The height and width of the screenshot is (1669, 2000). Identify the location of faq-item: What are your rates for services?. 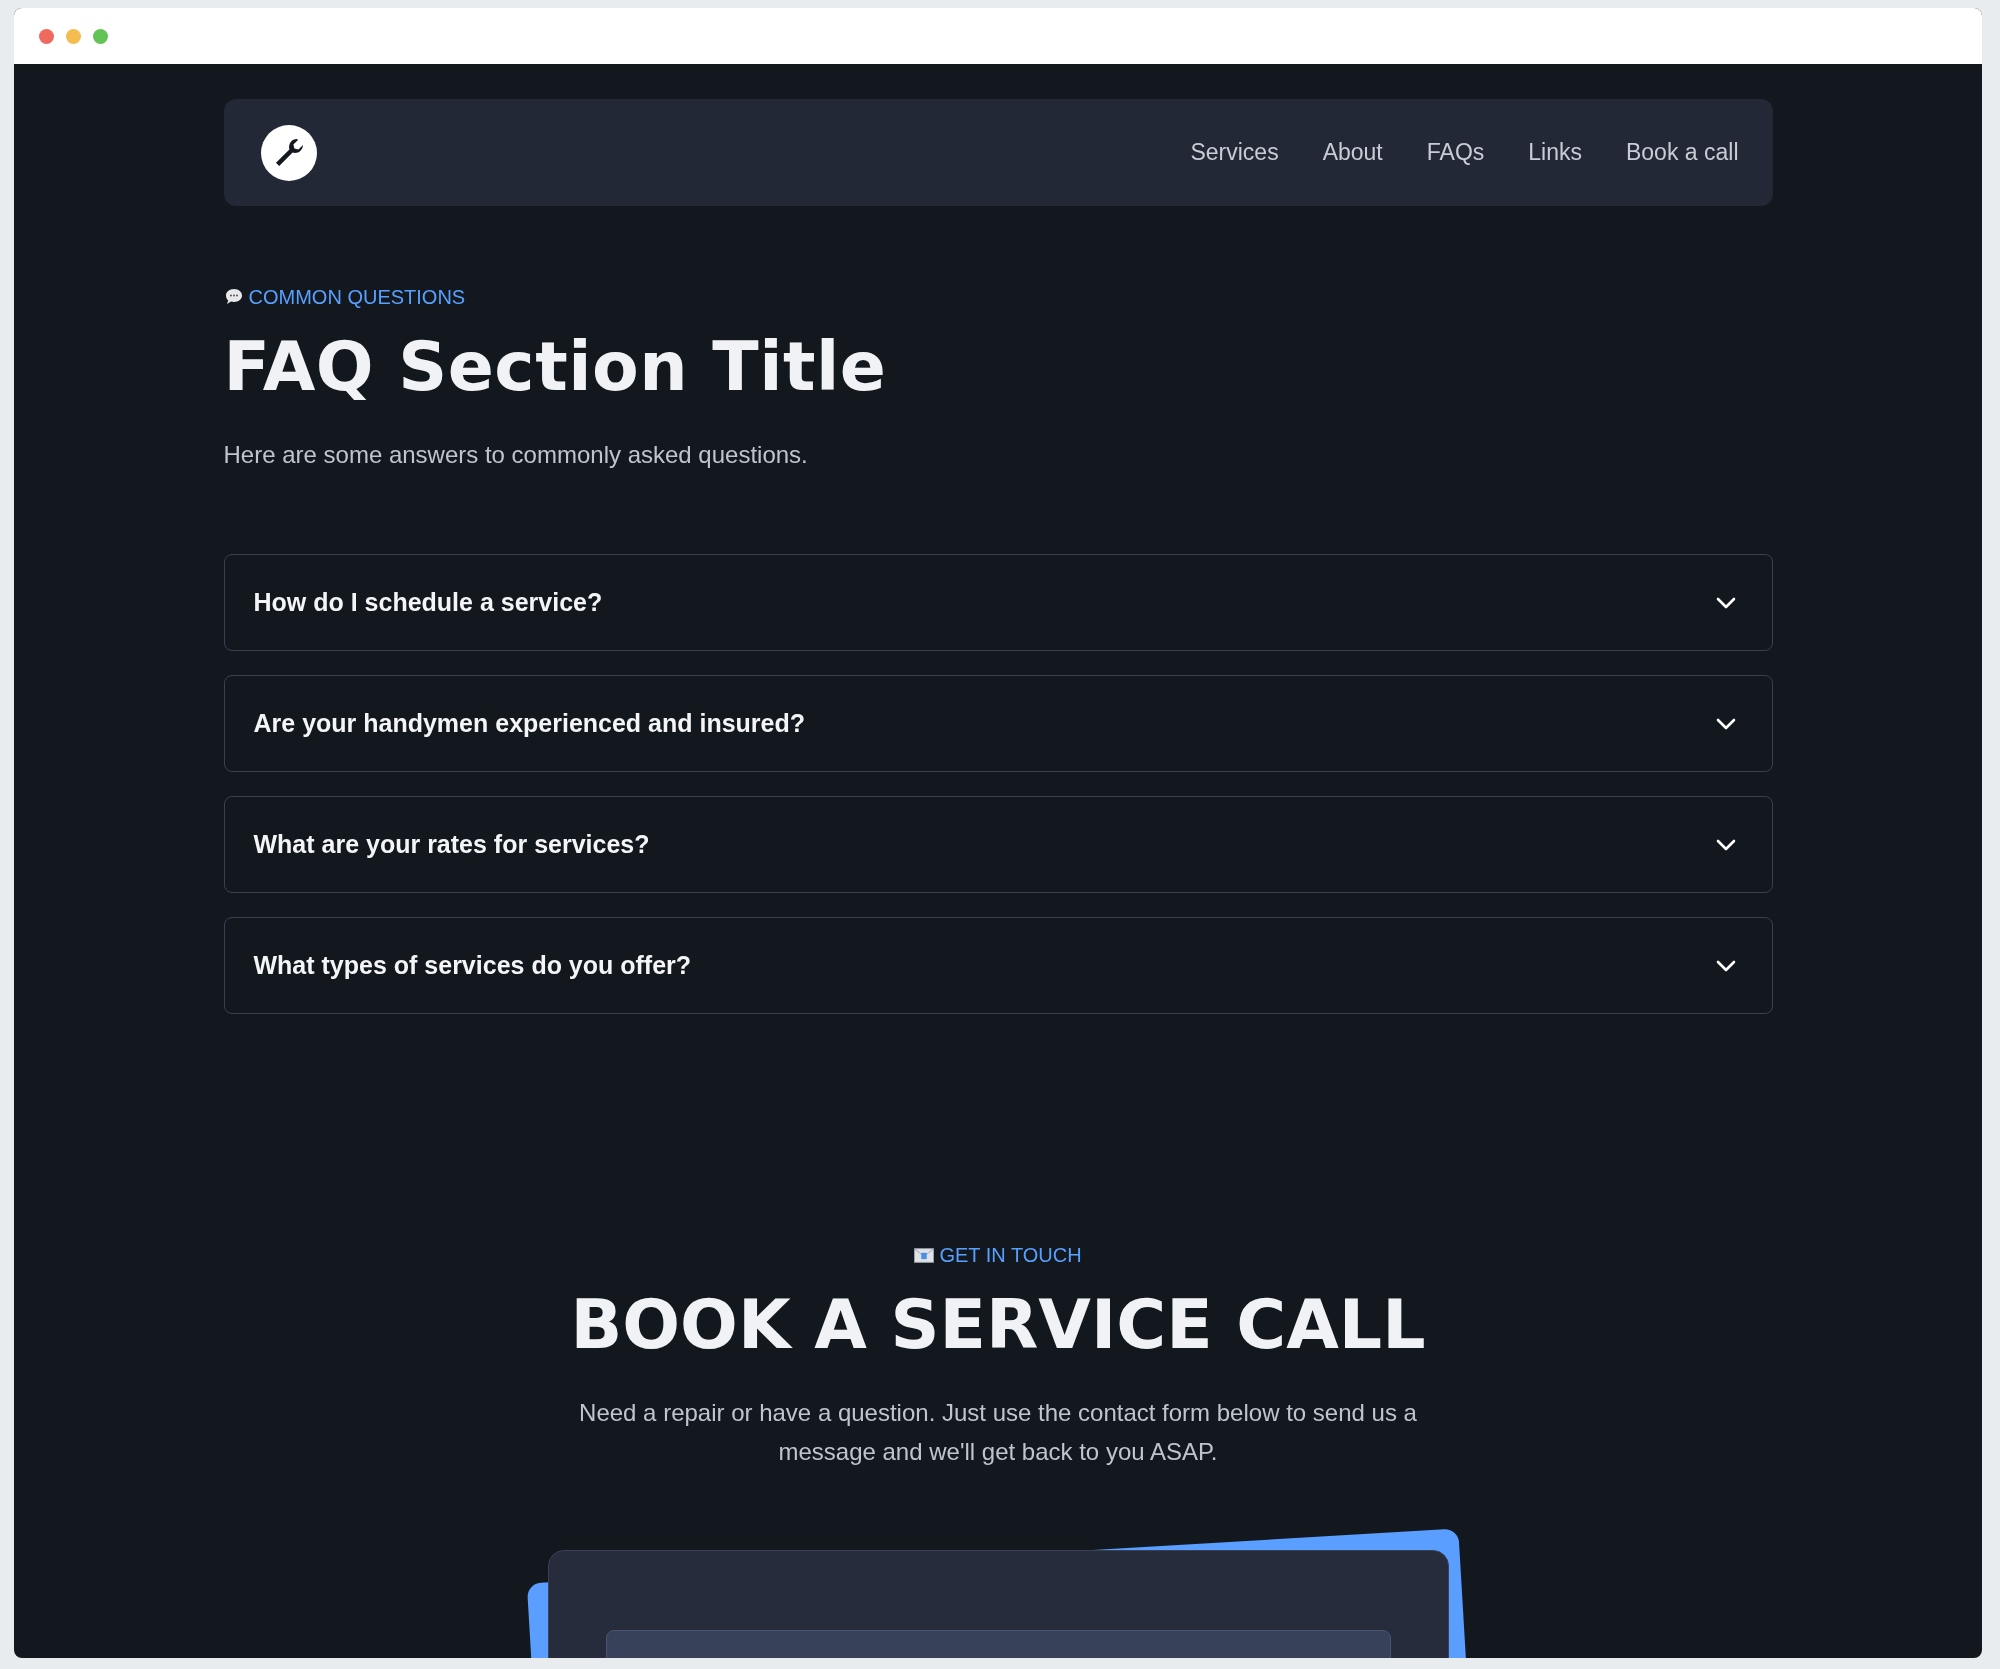
(998, 844).